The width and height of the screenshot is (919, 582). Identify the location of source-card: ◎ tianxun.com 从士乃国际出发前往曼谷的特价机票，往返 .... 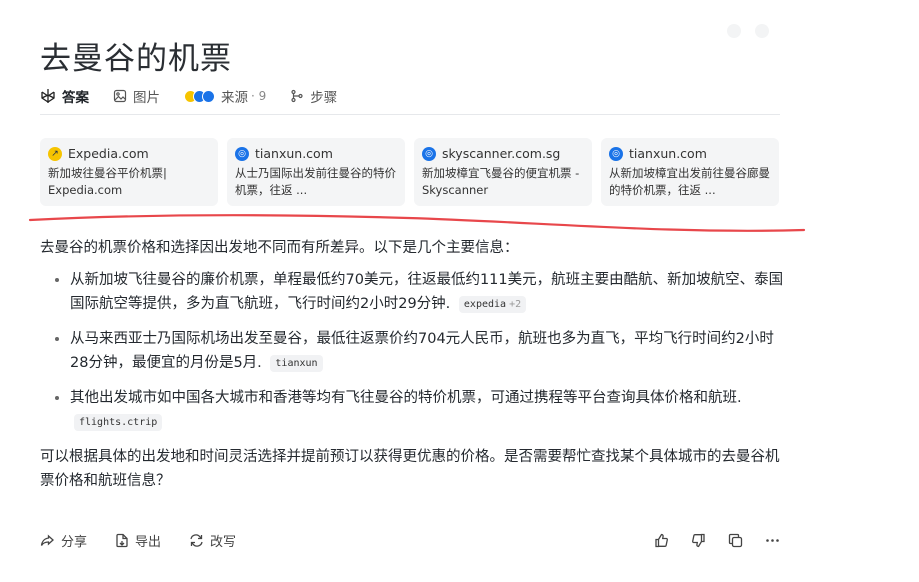
(316, 172).